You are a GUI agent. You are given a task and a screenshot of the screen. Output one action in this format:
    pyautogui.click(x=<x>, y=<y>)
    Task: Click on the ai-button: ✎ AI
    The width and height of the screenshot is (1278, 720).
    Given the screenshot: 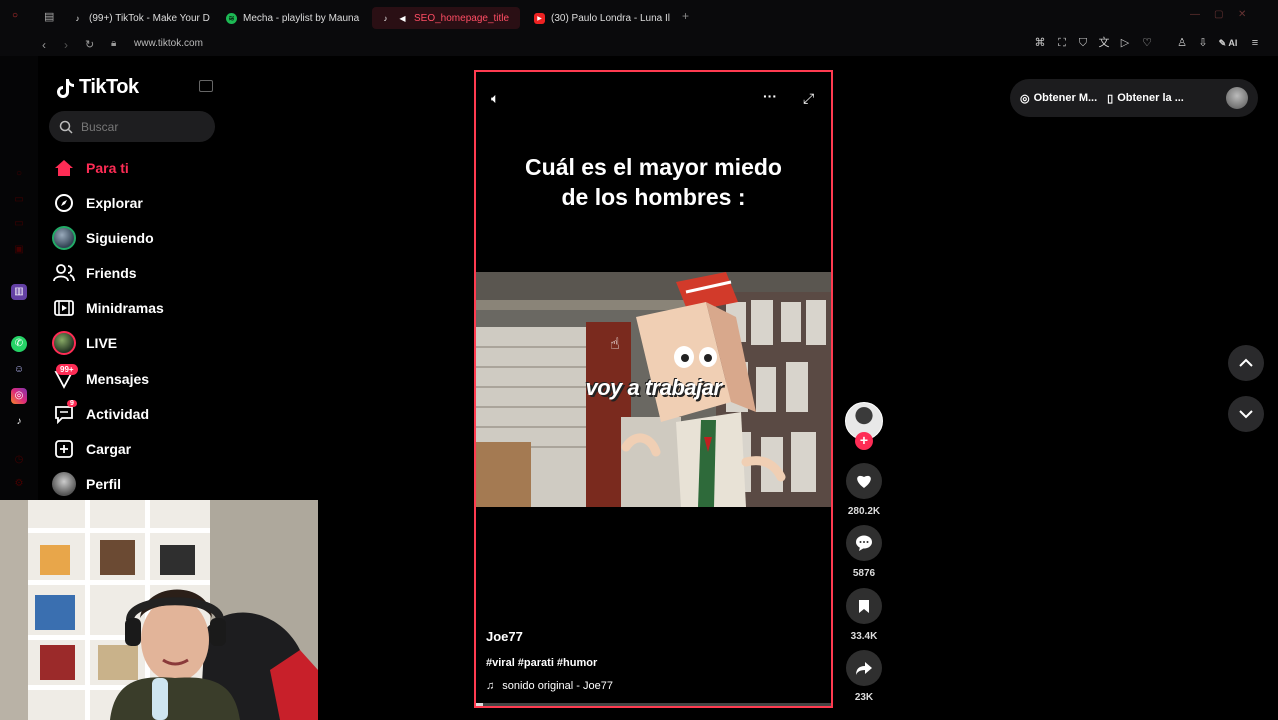 What is the action you would take?
    pyautogui.click(x=1228, y=43)
    